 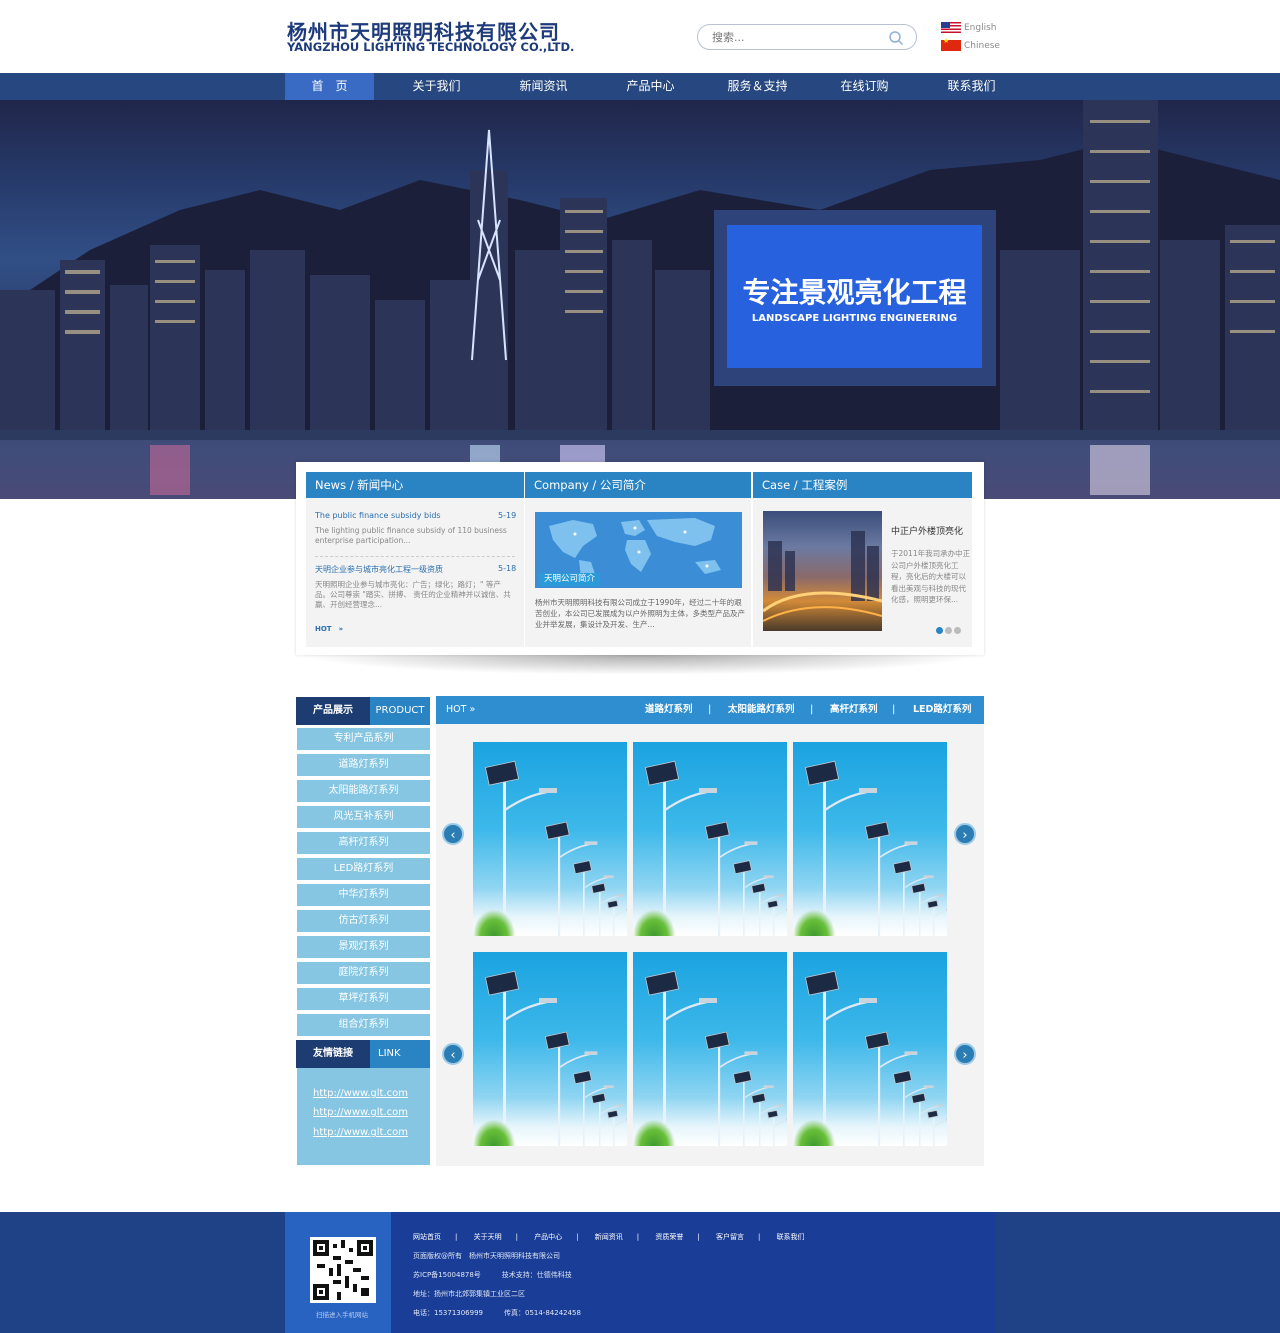 What do you see at coordinates (363, 947) in the screenshot?
I see `sidebar-item-landscape: 景观灯系列` at bounding box center [363, 947].